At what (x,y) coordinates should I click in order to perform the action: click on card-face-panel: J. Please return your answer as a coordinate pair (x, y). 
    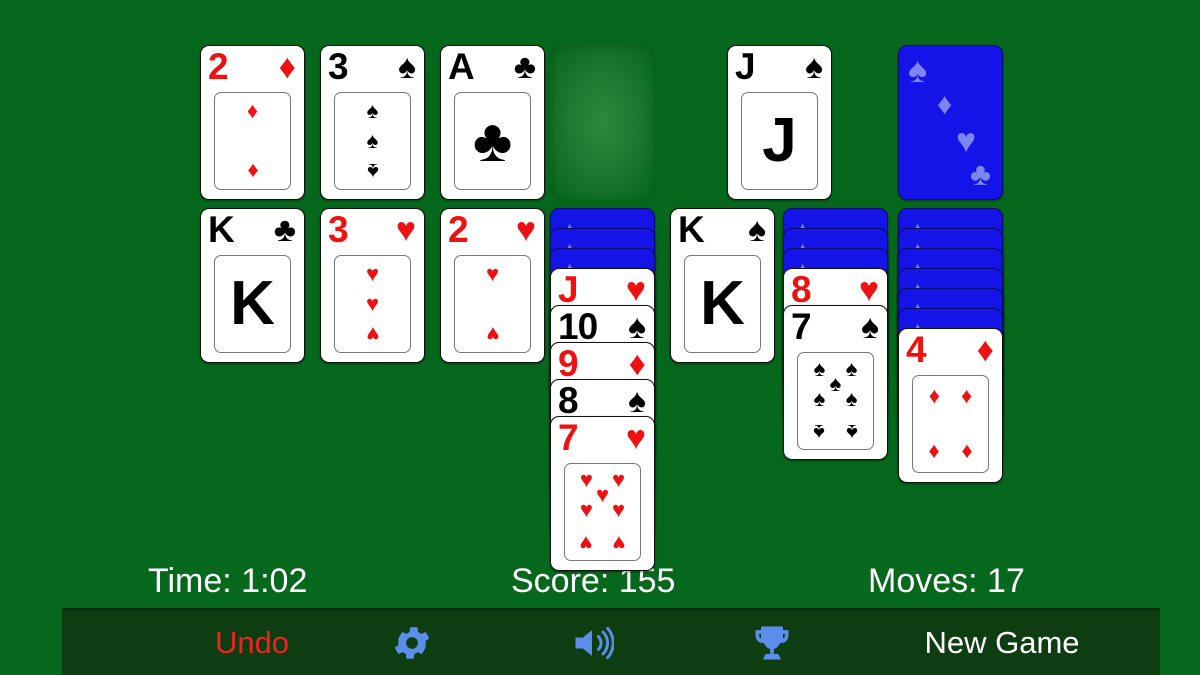
    Looking at the image, I should click on (779, 141).